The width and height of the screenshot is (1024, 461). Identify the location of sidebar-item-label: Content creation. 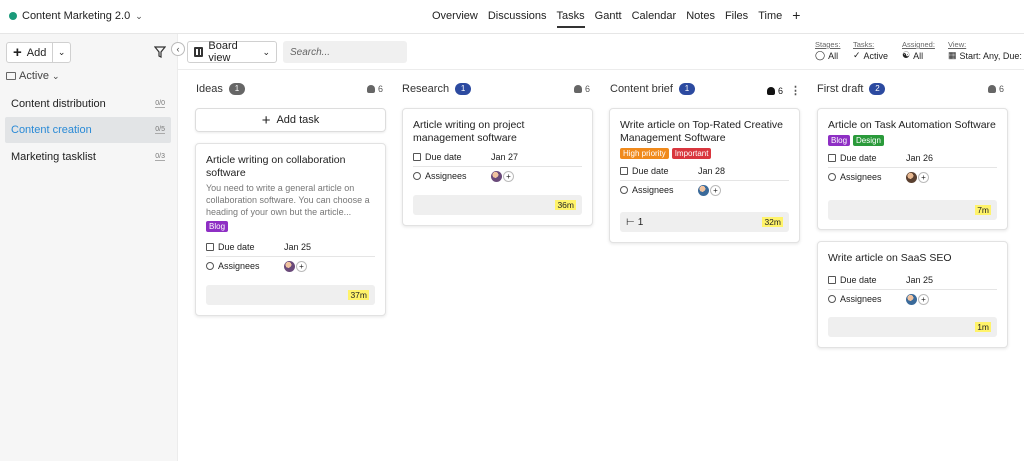
(51, 130).